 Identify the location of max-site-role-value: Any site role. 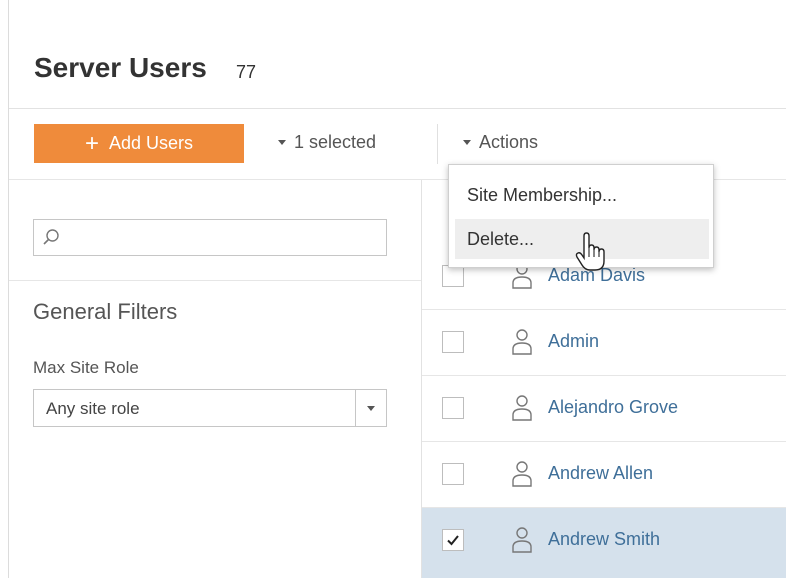
(93, 408).